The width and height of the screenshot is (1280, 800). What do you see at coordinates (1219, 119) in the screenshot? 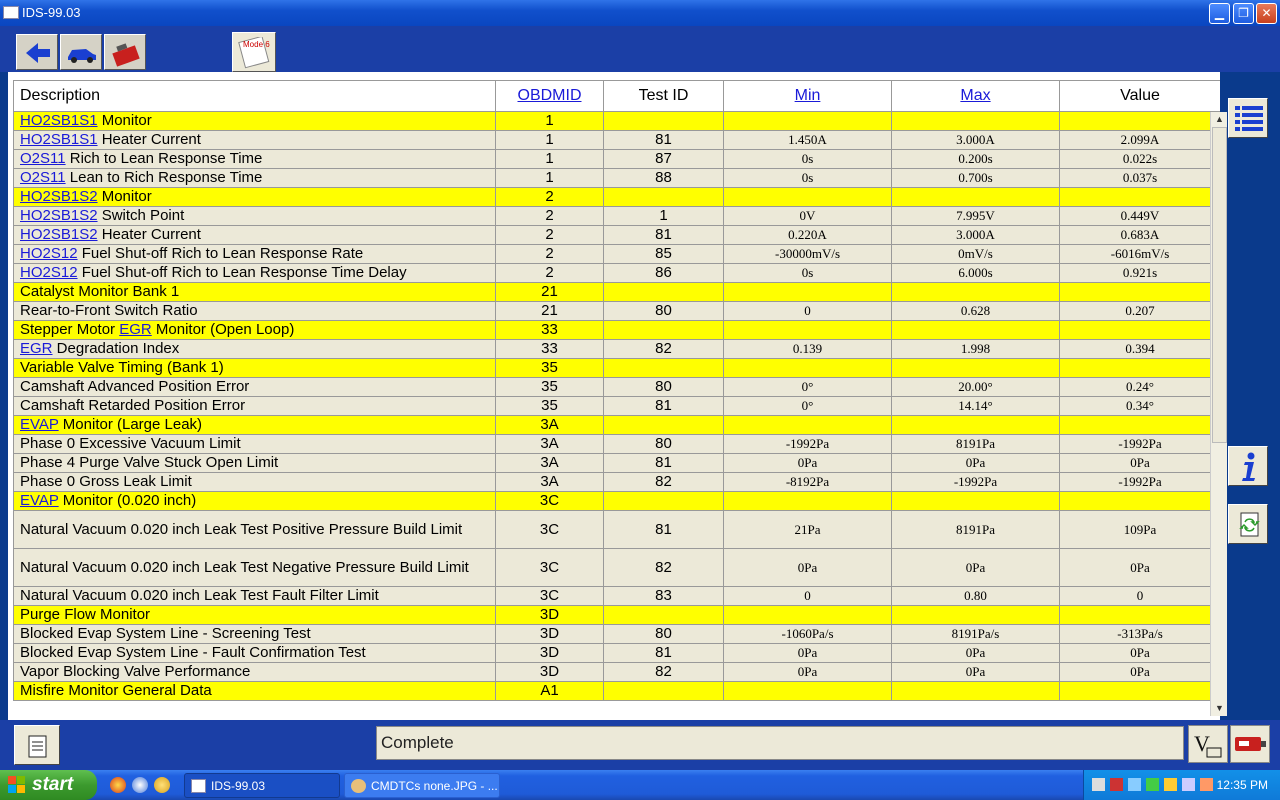
I see `scroll-up-arrow: ▲` at bounding box center [1219, 119].